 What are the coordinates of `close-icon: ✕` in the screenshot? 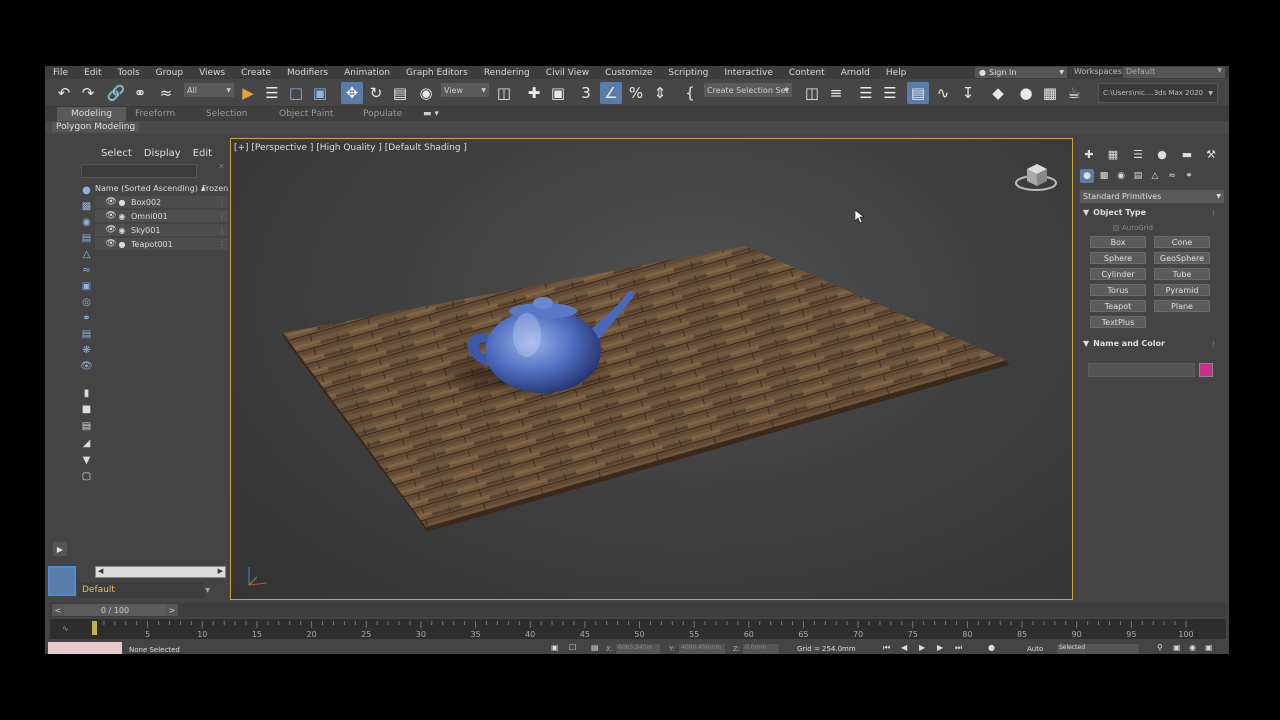 It's located at (221, 166).